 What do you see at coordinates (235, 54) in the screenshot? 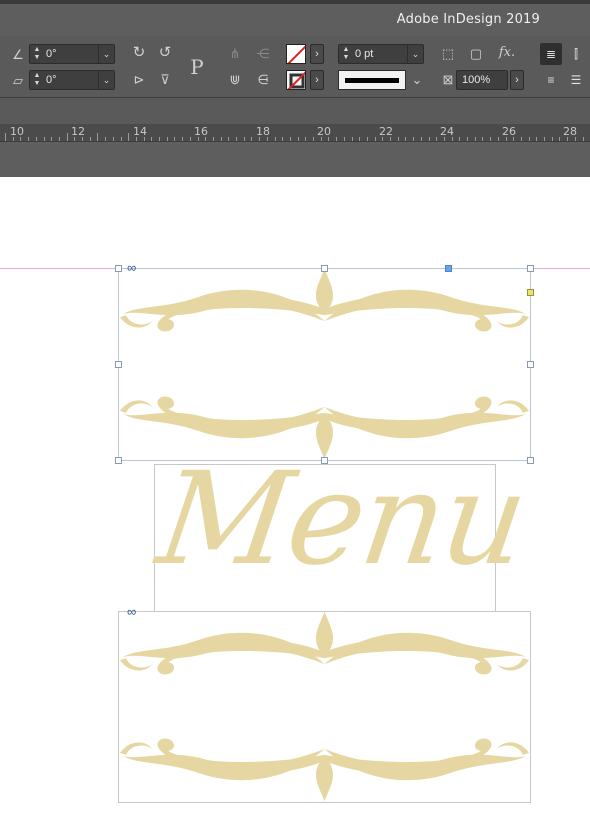
I see `select-container-icon: ⋔` at bounding box center [235, 54].